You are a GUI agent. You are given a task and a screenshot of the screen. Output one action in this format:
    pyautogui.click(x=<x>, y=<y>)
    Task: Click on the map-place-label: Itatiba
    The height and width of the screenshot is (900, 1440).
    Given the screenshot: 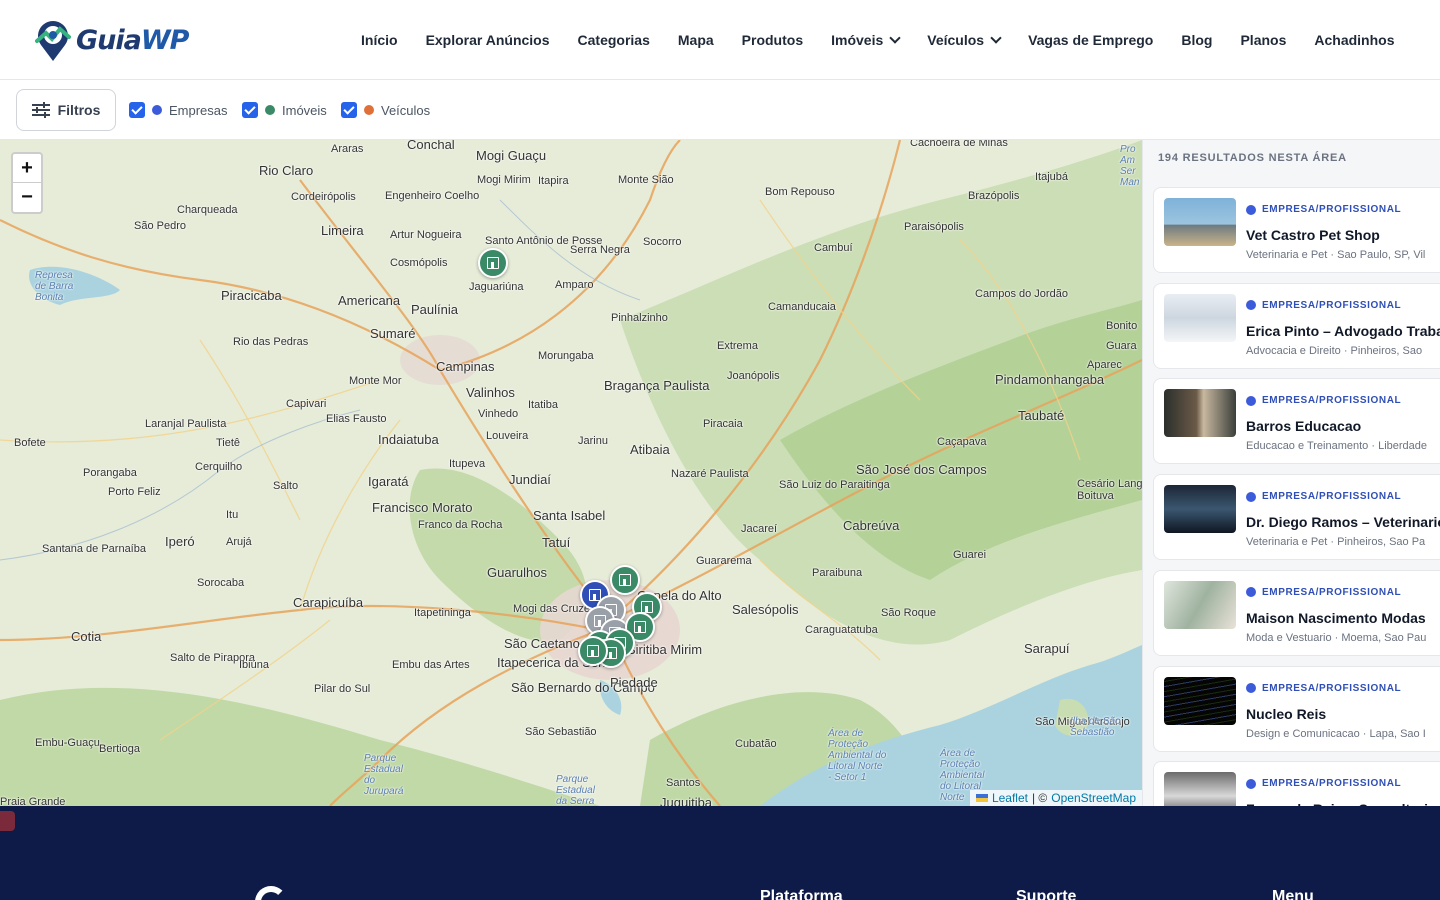 What is the action you would take?
    pyautogui.click(x=543, y=405)
    